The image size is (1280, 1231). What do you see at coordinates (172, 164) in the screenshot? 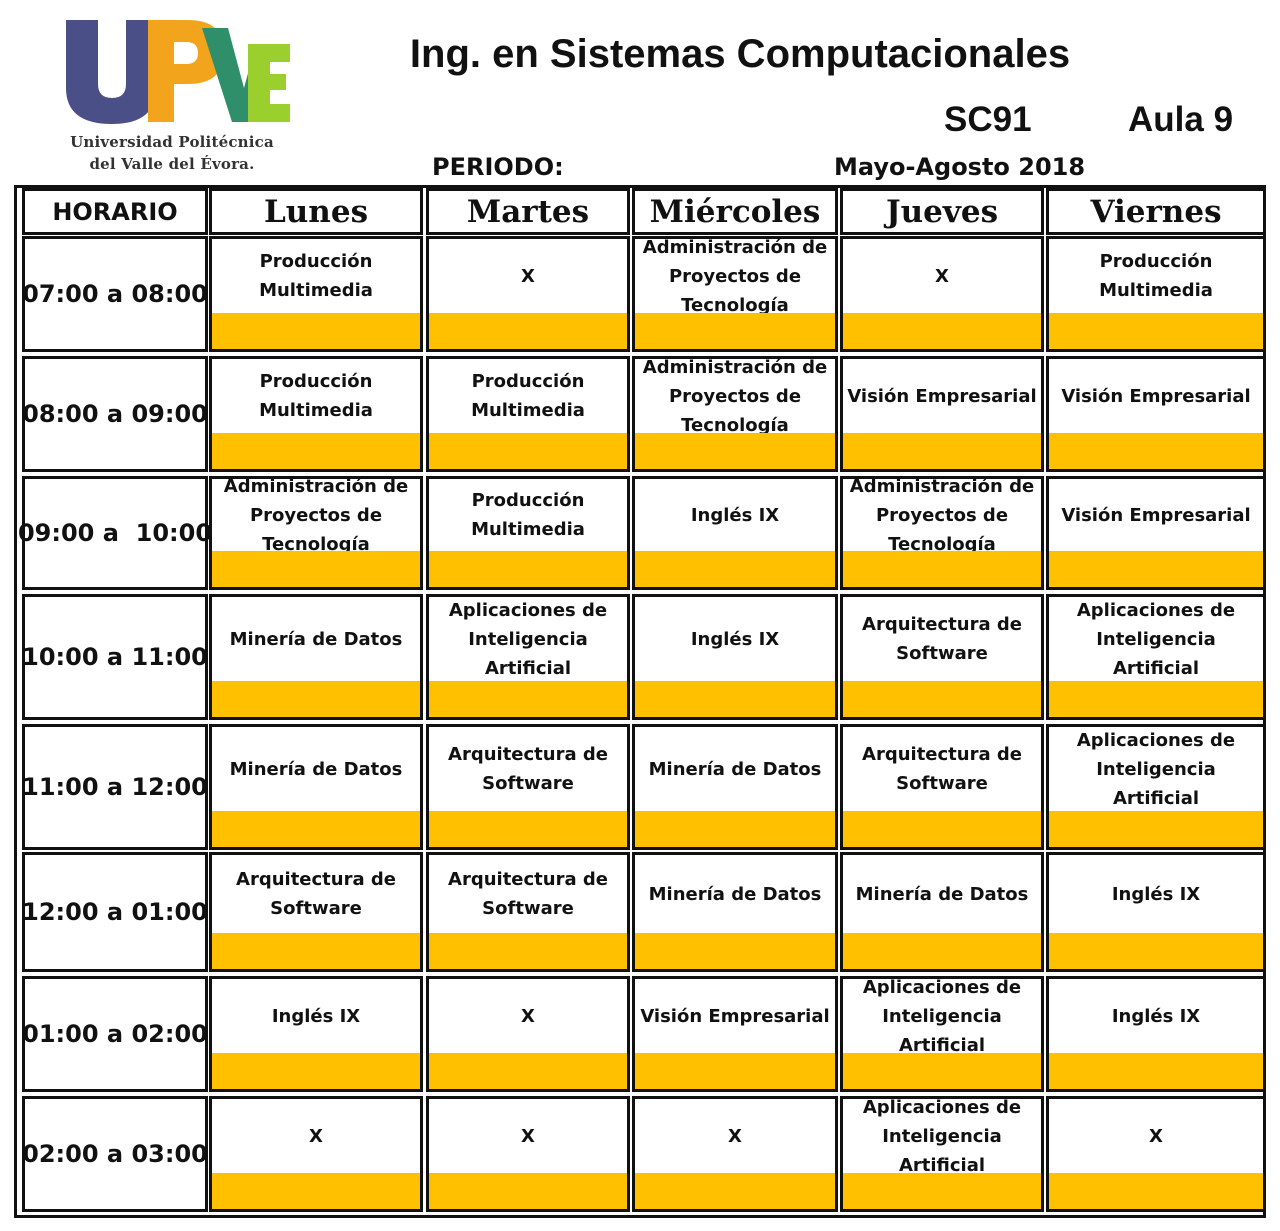
I see `university-name-line2: del Valle del Évora.` at bounding box center [172, 164].